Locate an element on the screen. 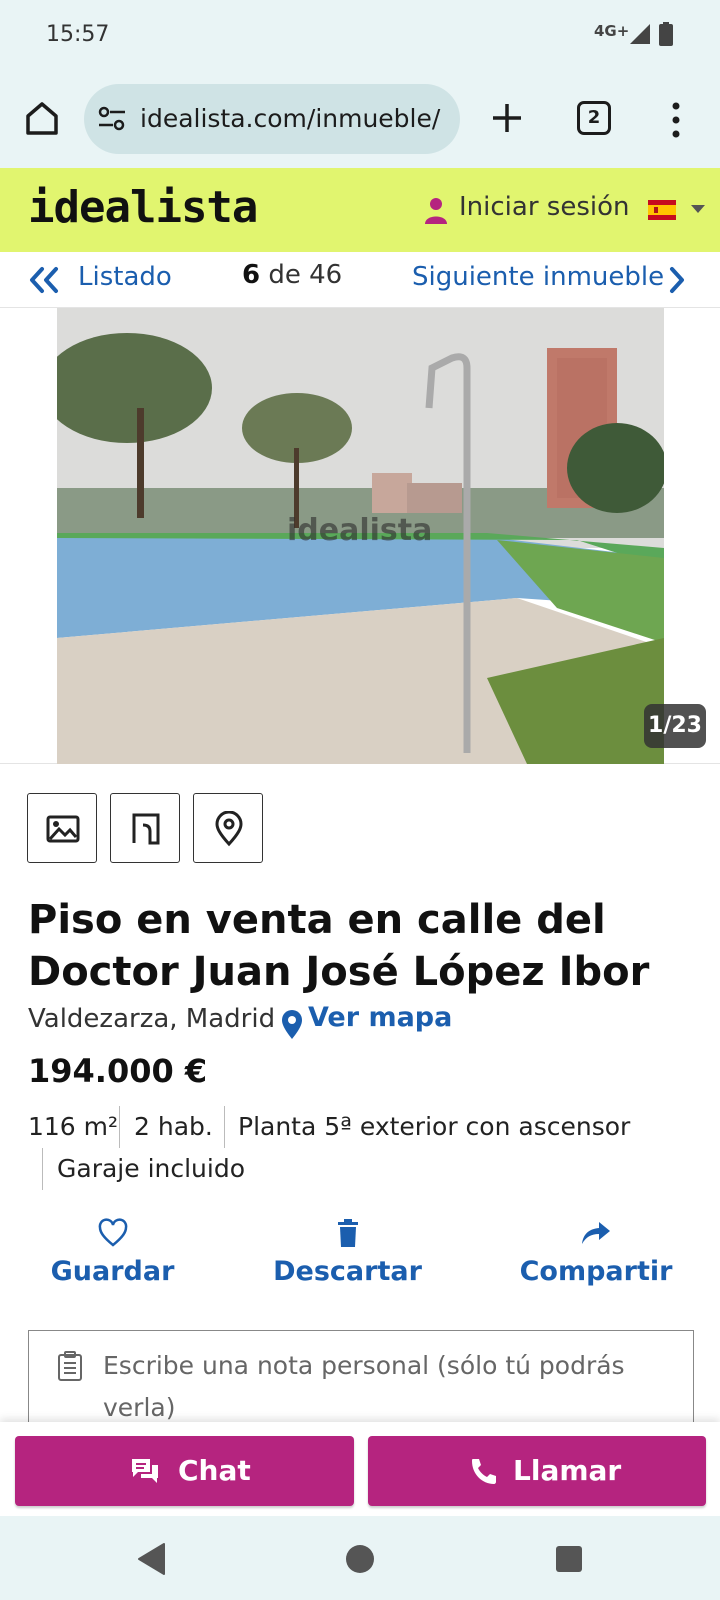 The height and width of the screenshot is (1600, 720). chevron-right-icon is located at coordinates (677, 280).